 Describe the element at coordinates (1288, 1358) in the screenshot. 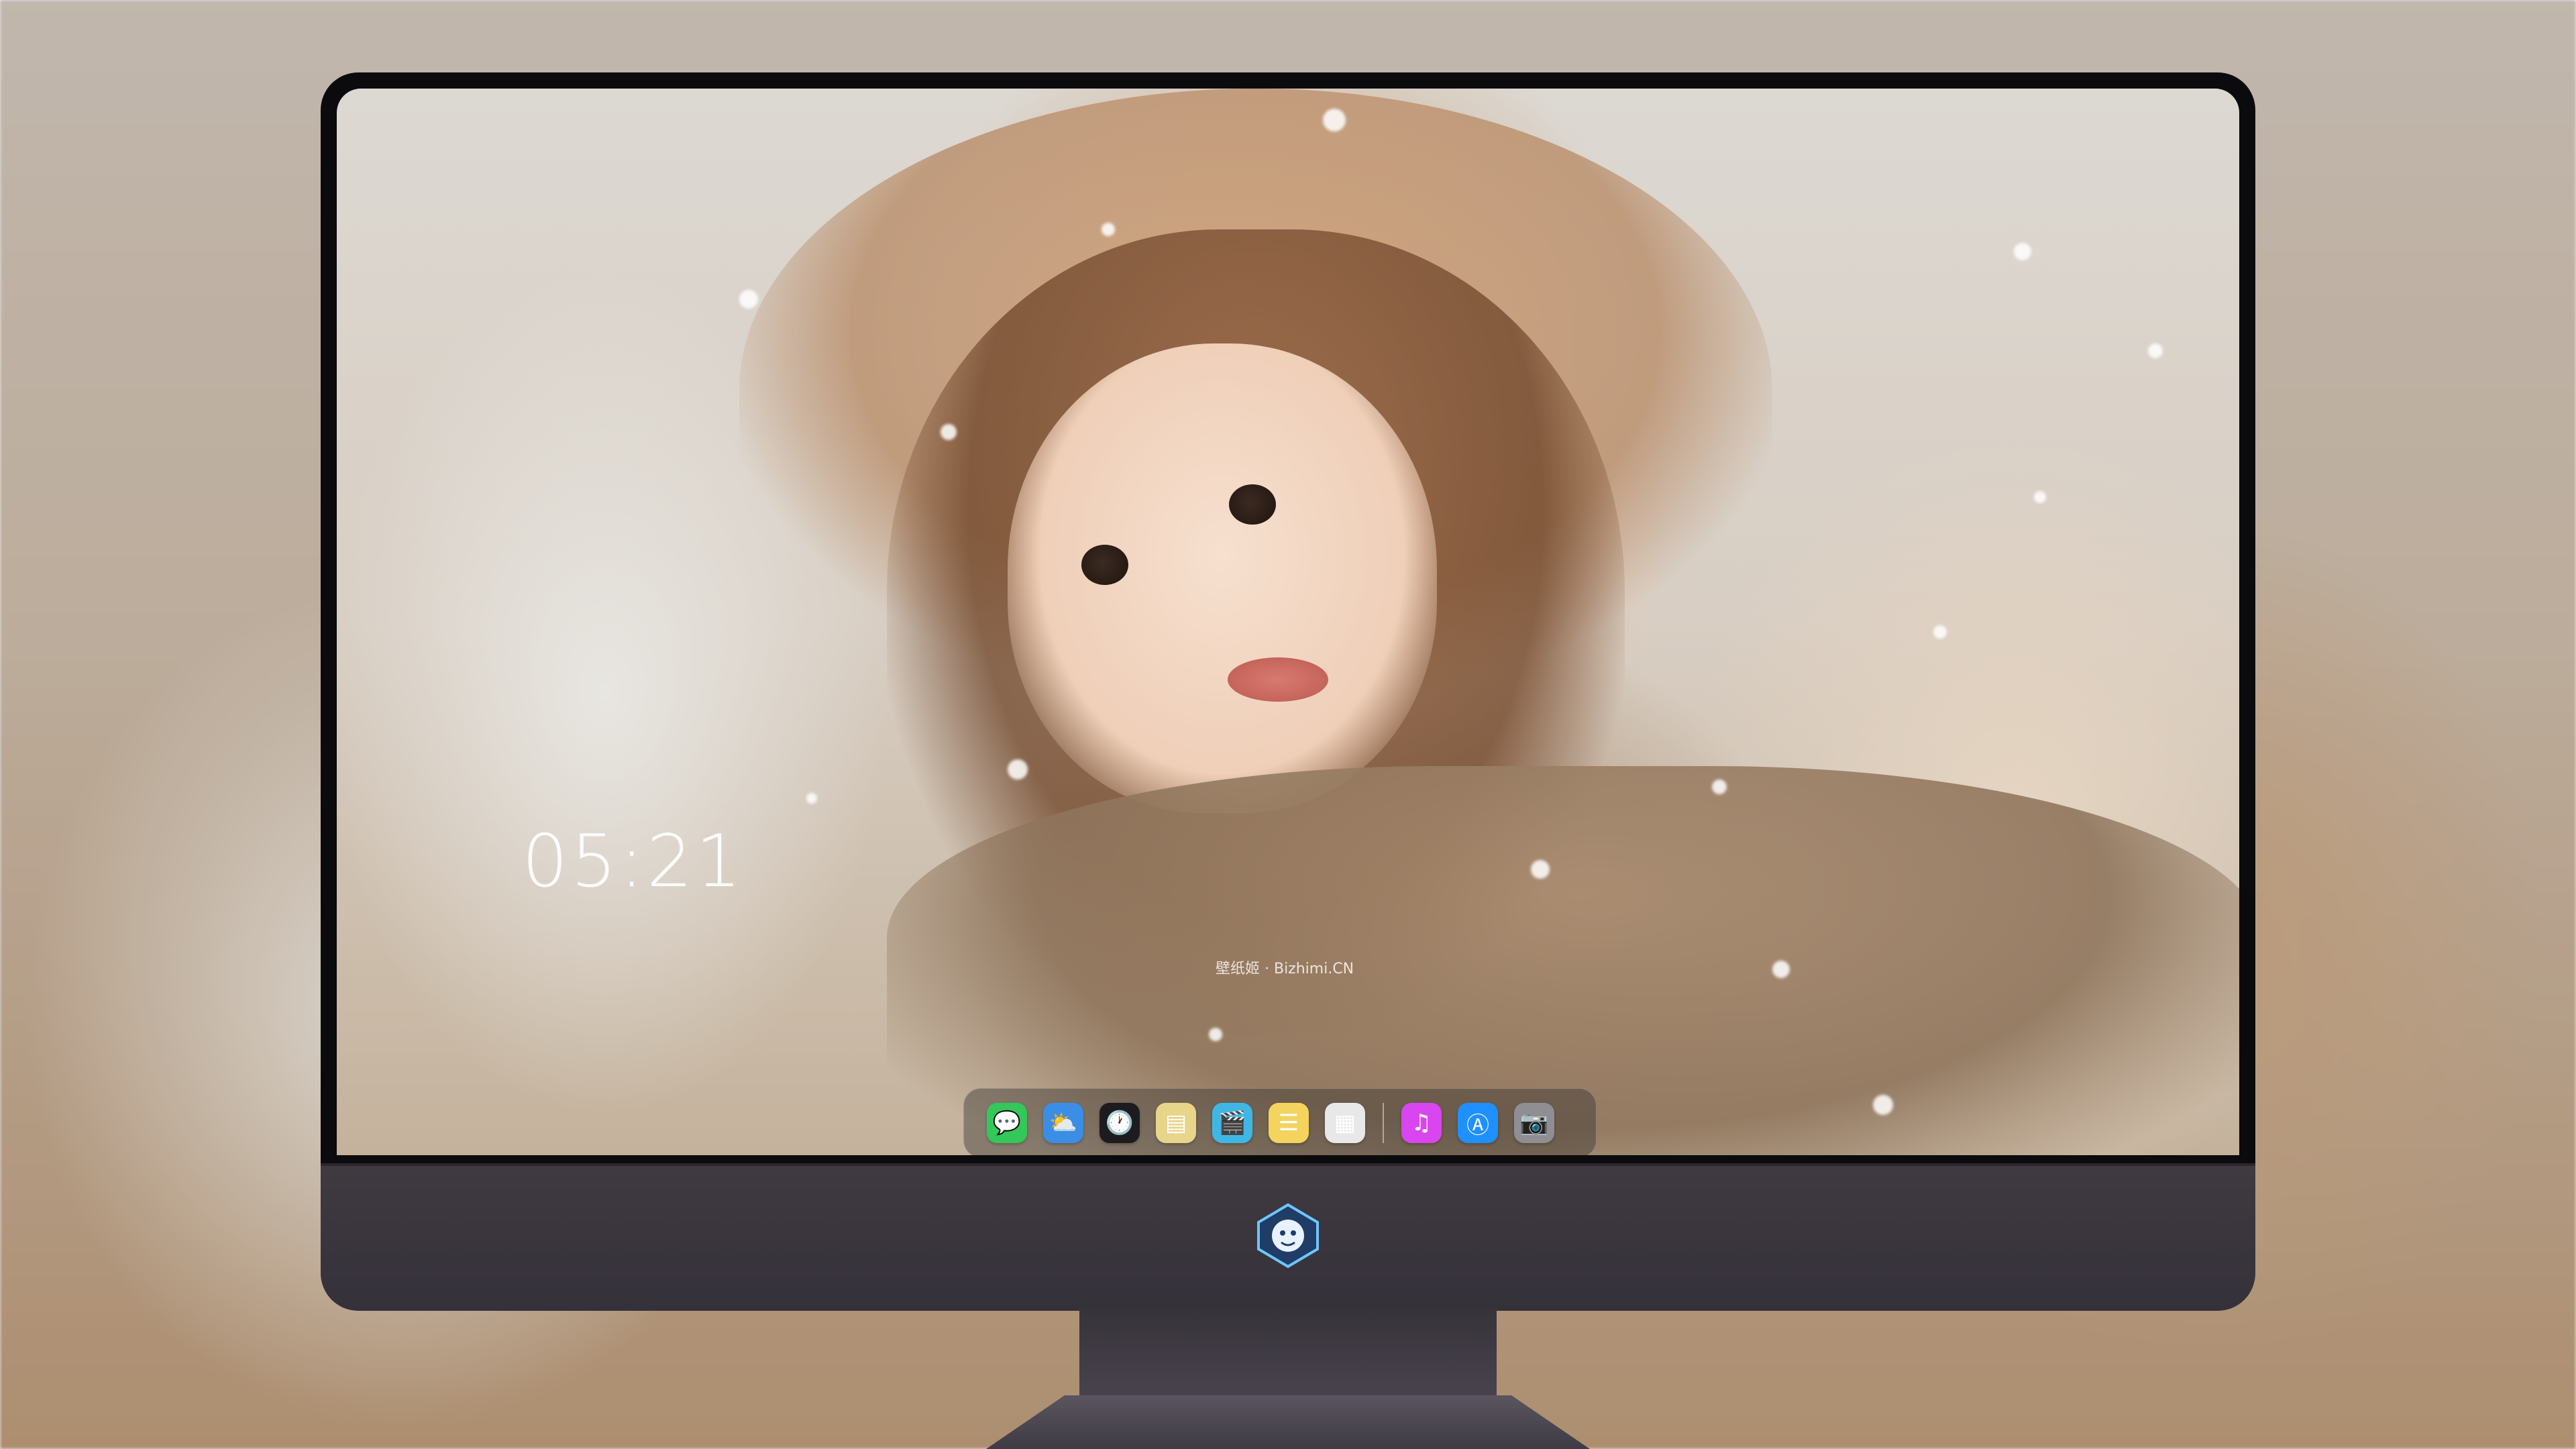

I see `monitor-stand-neck` at that location.